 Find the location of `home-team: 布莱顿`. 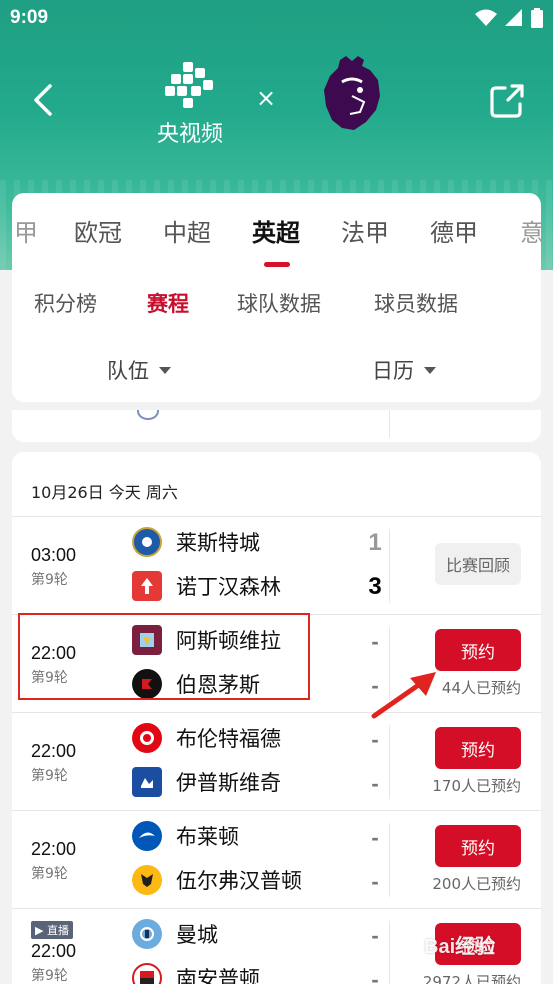

home-team: 布莱顿 is located at coordinates (185, 836).